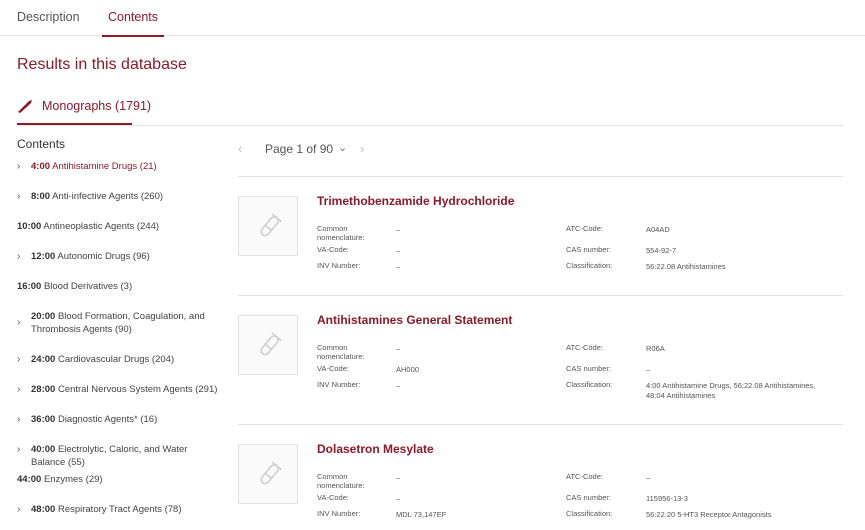  What do you see at coordinates (102, 256) in the screenshot?
I see `contents-item-label: Autonomic Drugs (96)` at bounding box center [102, 256].